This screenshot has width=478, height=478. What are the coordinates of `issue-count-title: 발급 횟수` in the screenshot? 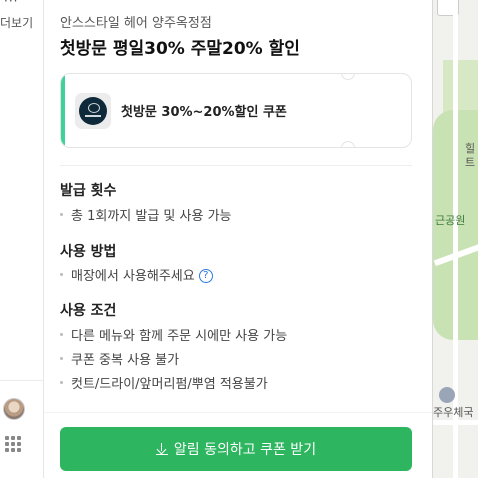 It's located at (88, 191).